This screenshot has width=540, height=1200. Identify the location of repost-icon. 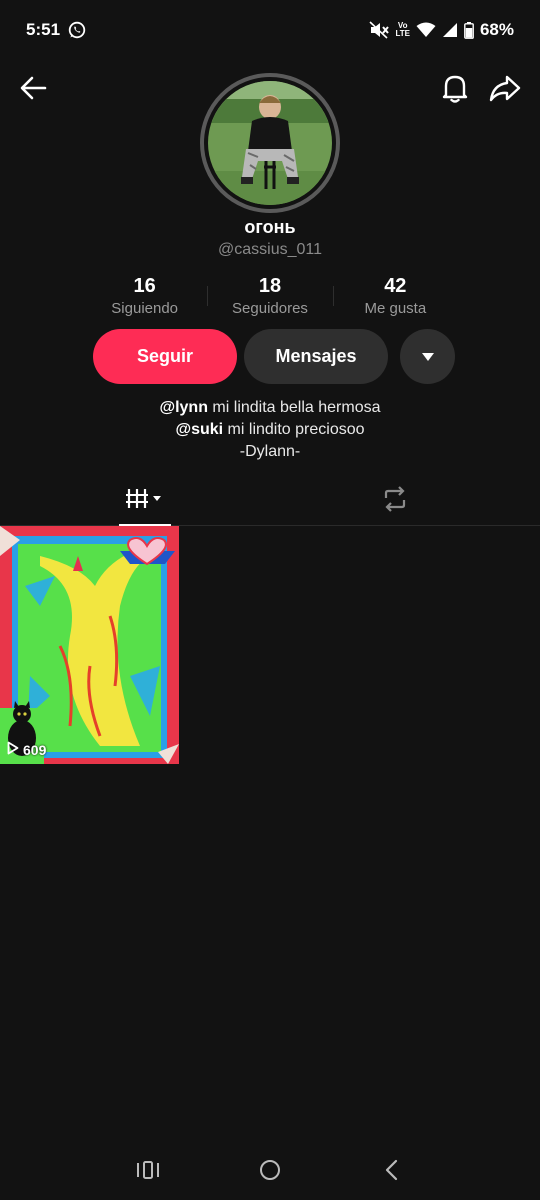
(395, 501).